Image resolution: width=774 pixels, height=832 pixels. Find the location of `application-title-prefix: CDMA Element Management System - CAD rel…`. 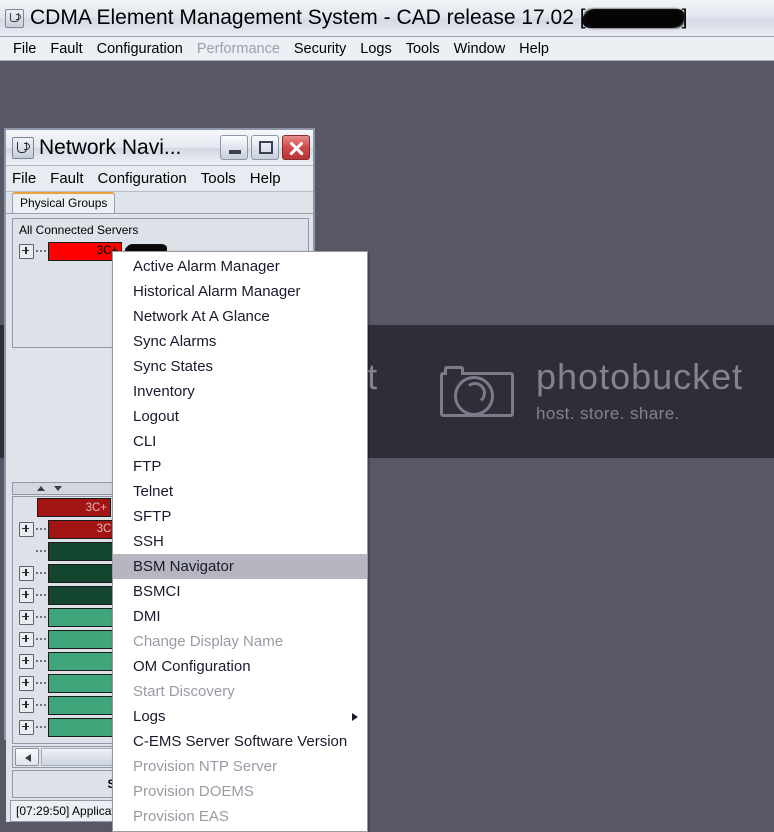

application-title-prefix: CDMA Element Management System - CAD rel… is located at coordinates (308, 17).